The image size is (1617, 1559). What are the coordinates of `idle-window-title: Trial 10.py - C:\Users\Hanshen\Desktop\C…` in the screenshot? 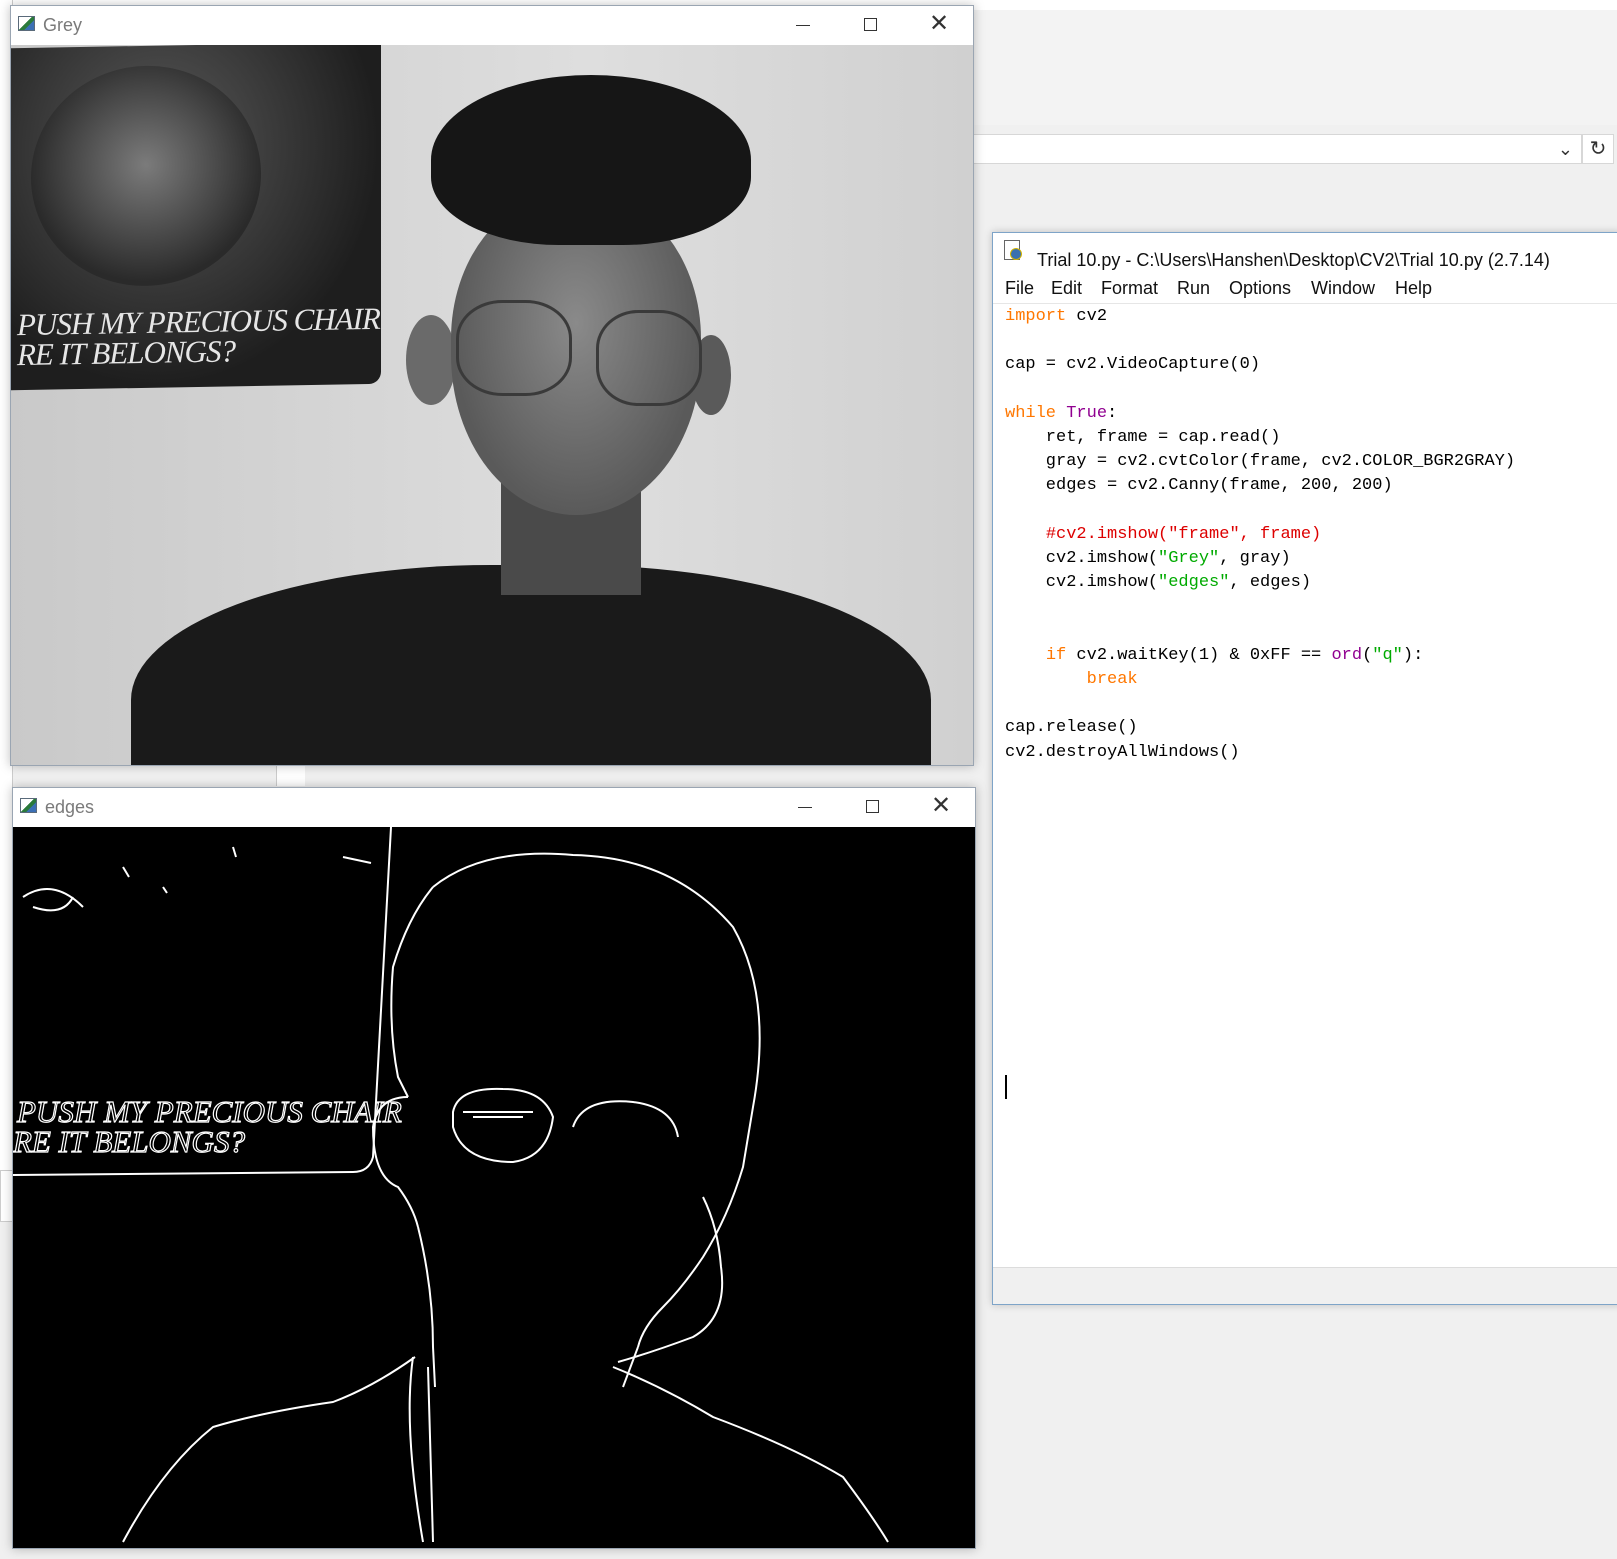 It's located at (1293, 260).